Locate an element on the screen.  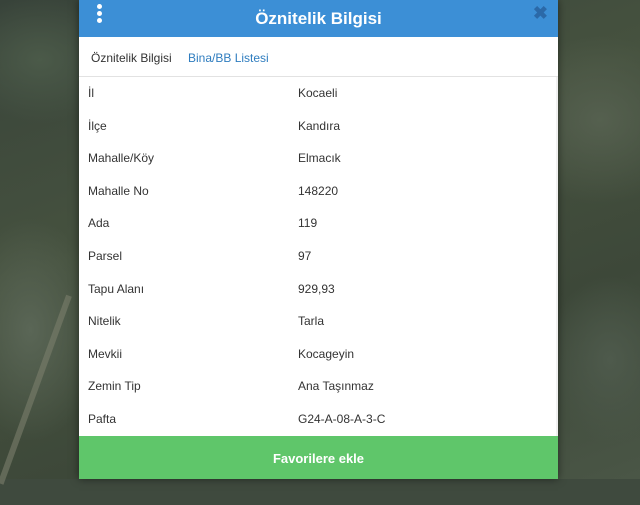
attribute-value: 148220 is located at coordinates (318, 190).